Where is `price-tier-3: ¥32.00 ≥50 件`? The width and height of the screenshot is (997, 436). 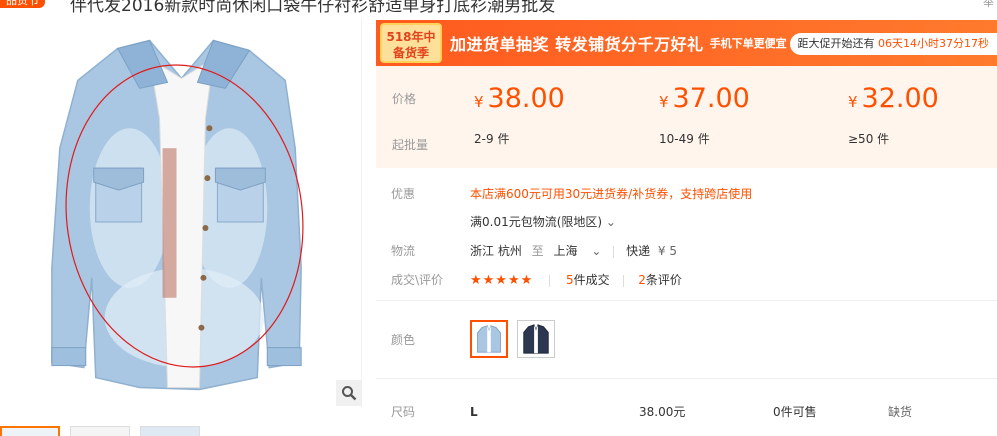
price-tier-3: ¥32.00 ≥50 件 is located at coordinates (893, 115).